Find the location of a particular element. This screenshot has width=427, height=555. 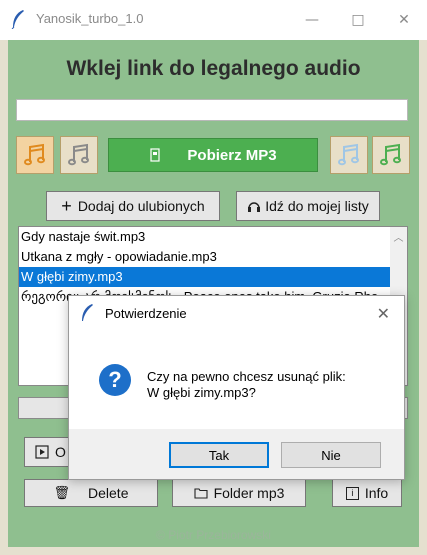

headphones-icon is located at coordinates (254, 207).